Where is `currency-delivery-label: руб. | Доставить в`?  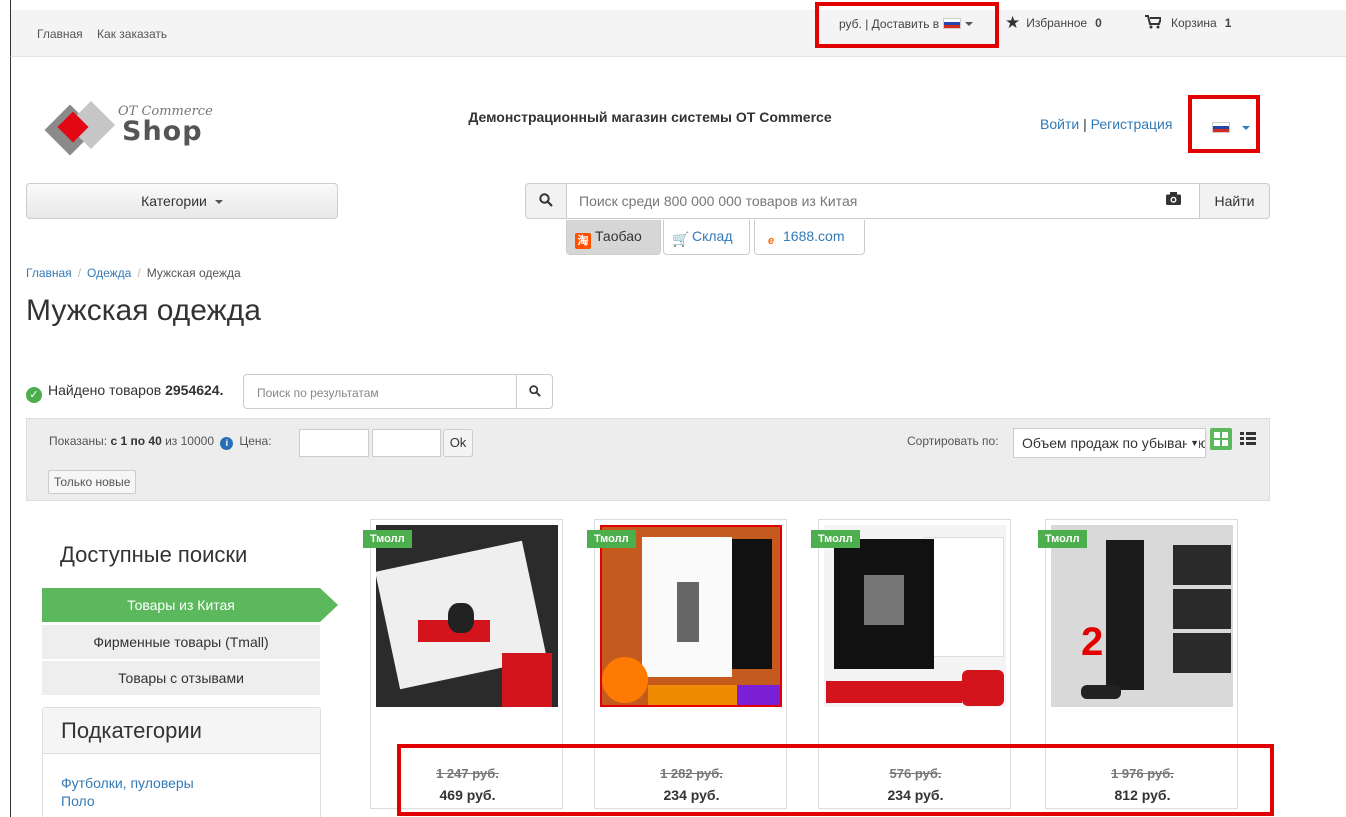 currency-delivery-label: руб. | Доставить в is located at coordinates (889, 24).